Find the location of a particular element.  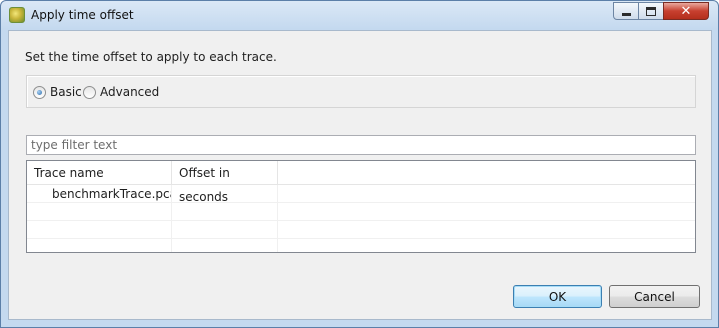

title-bar: Apply time offset ✕ is located at coordinates (359, 15).